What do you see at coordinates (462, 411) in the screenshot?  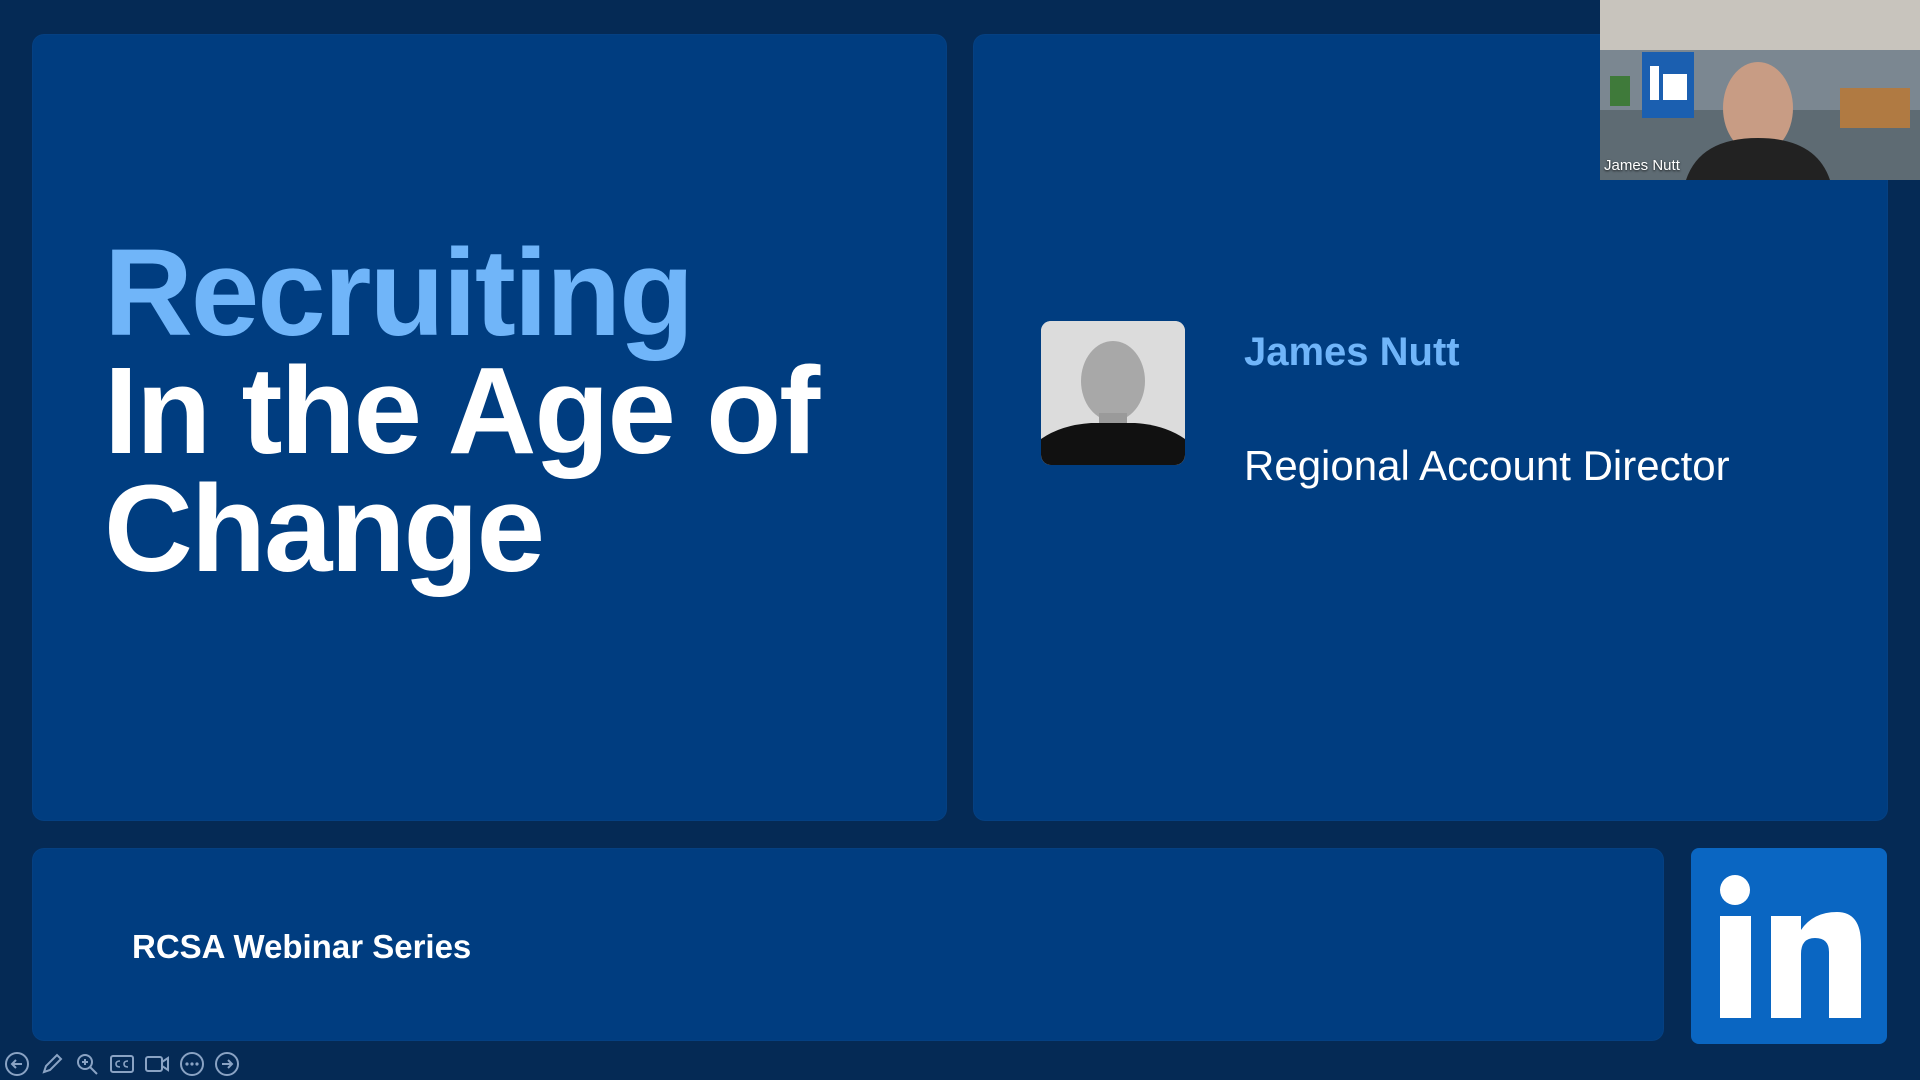 I see `title-line-age: In the Age of` at bounding box center [462, 411].